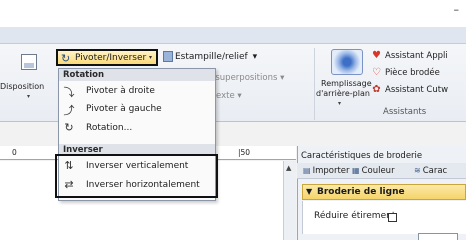 This screenshot has height=240, width=466. I want to click on menu-item-rotate-right: ⤵ Pivoter à droite, so click(137, 92).